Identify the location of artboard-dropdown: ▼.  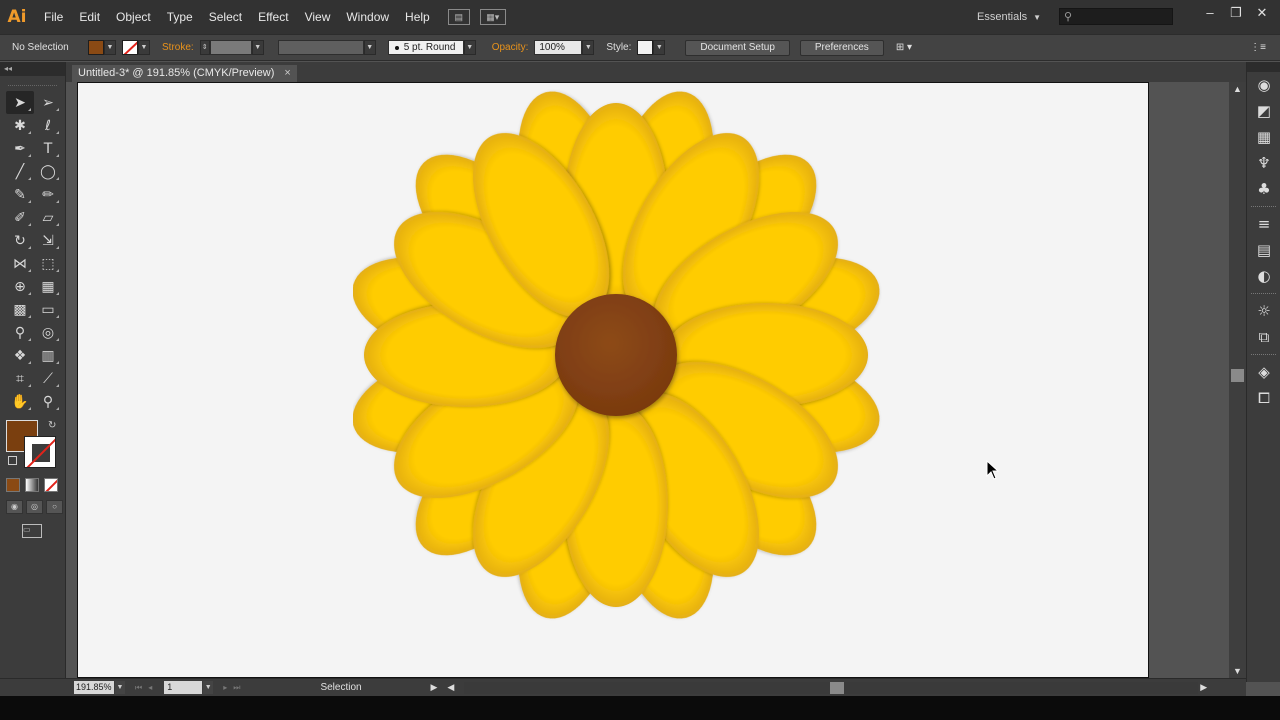
(208, 687).